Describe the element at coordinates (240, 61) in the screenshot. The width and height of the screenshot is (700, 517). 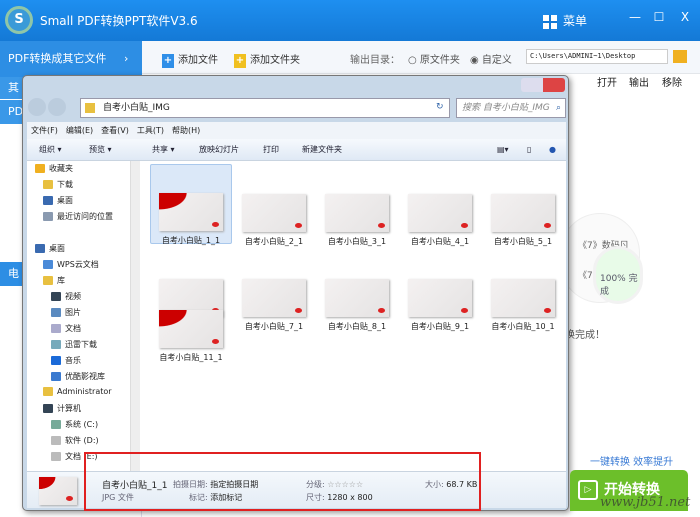
I see `add-folder-icon: +` at that location.